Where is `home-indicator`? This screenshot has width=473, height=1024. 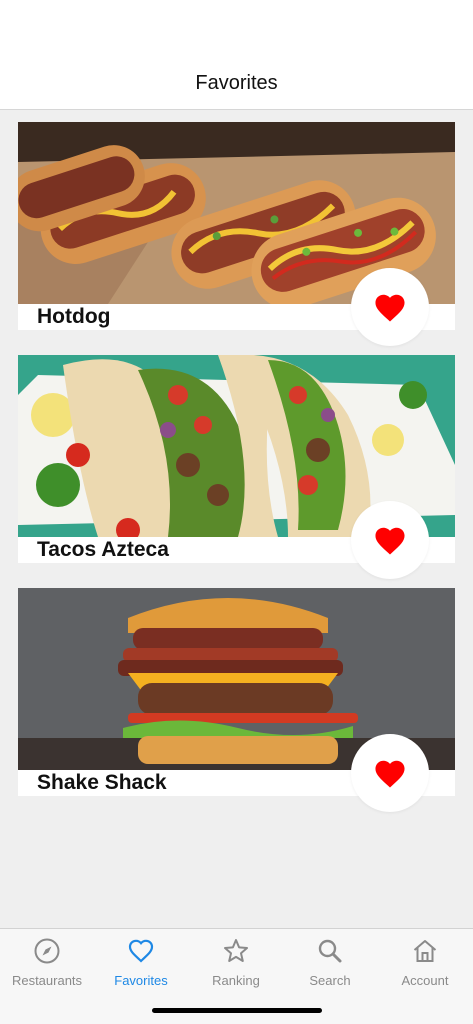
home-indicator is located at coordinates (237, 1010).